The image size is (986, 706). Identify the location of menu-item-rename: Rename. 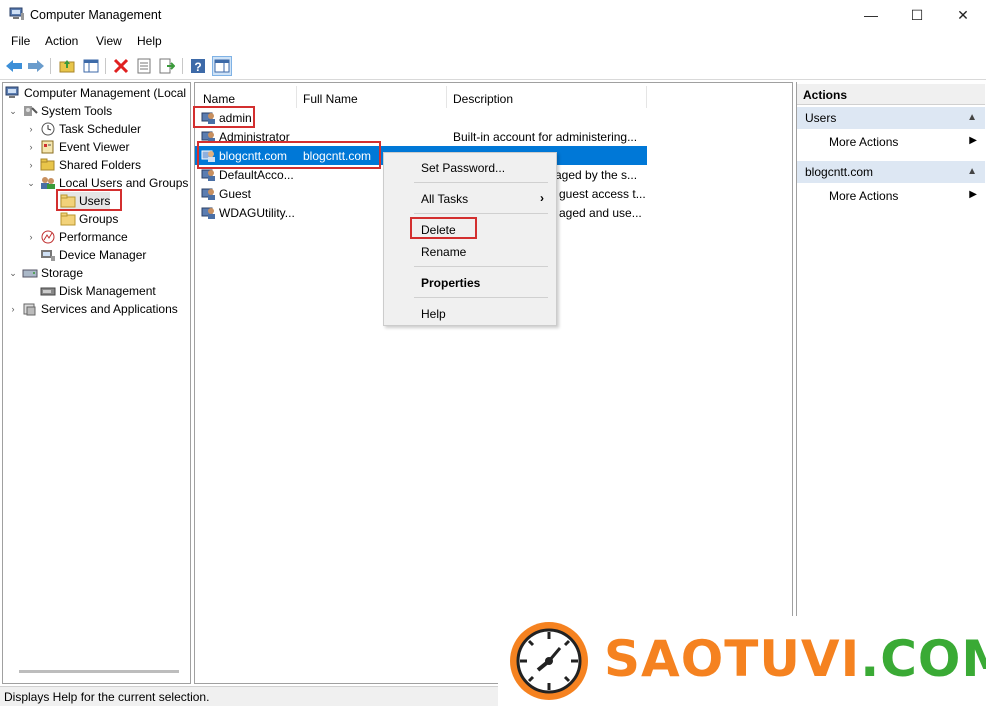
(470, 251).